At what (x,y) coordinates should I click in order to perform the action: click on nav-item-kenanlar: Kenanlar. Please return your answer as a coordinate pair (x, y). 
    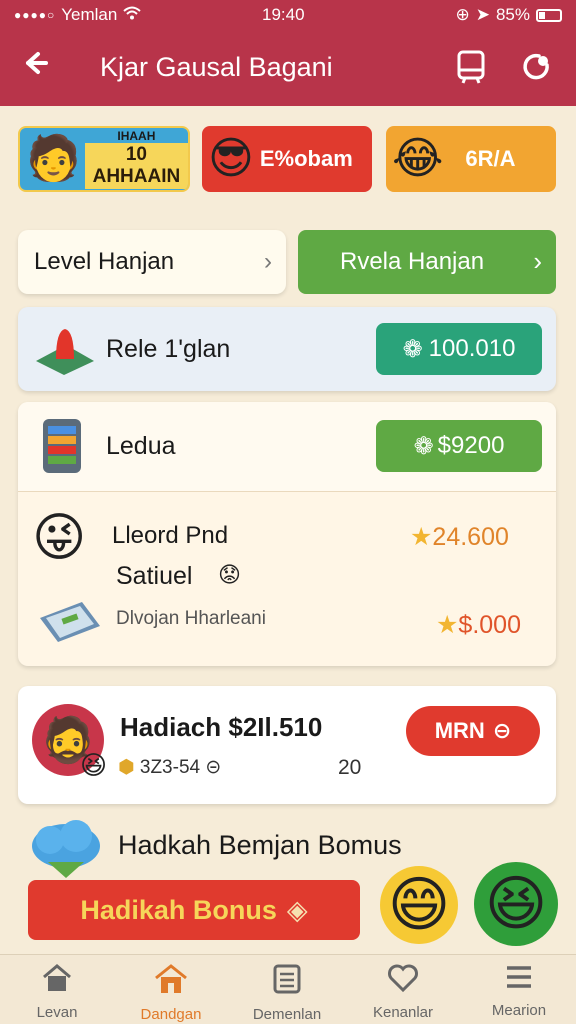
    Looking at the image, I should click on (403, 992).